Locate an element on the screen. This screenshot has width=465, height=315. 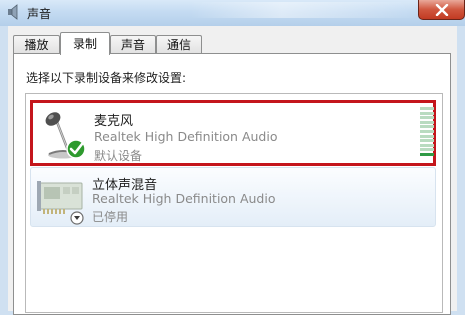
title-bar-glass is located at coordinates (305, 10).